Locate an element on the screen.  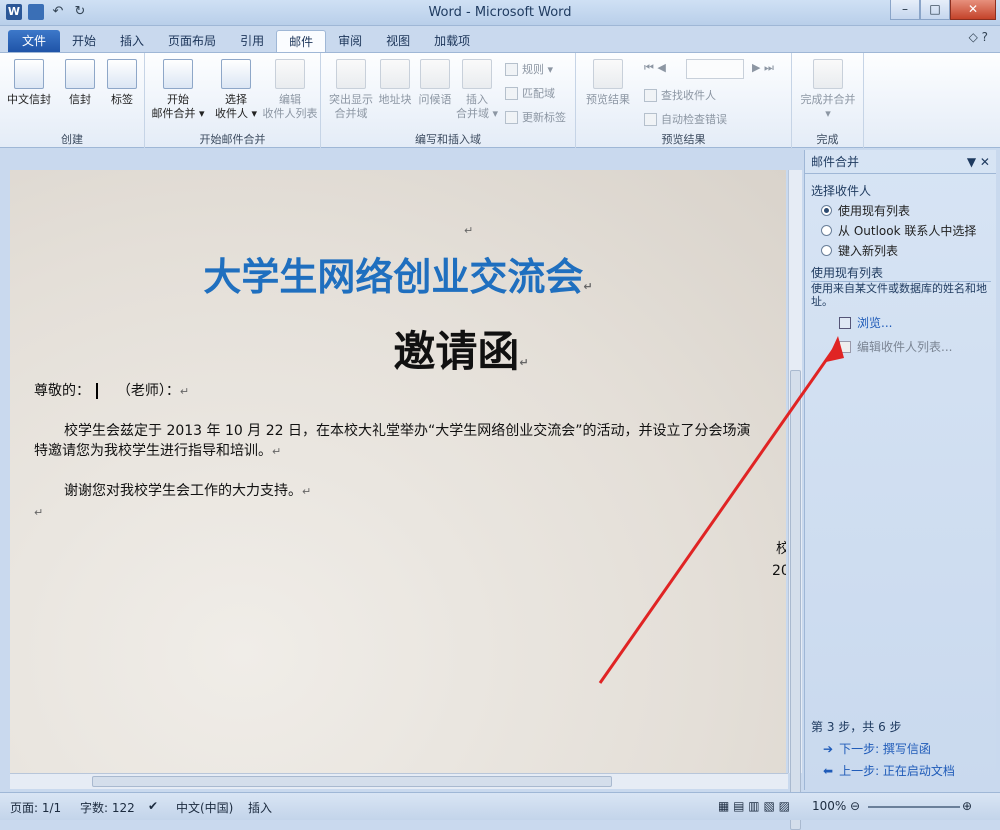
vertical-scroll-thumb is located at coordinates (795, 600).